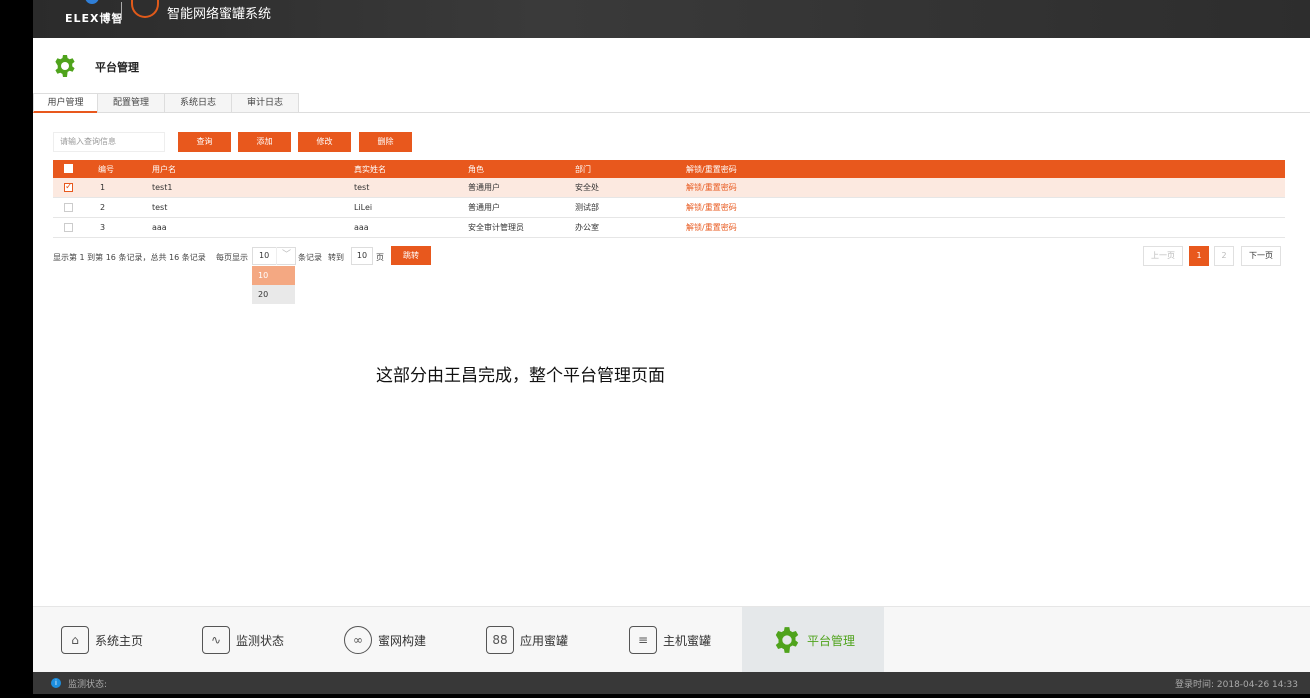  Describe the element at coordinates (265, 103) in the screenshot. I see `tab-audit-log: 审计日志` at that location.